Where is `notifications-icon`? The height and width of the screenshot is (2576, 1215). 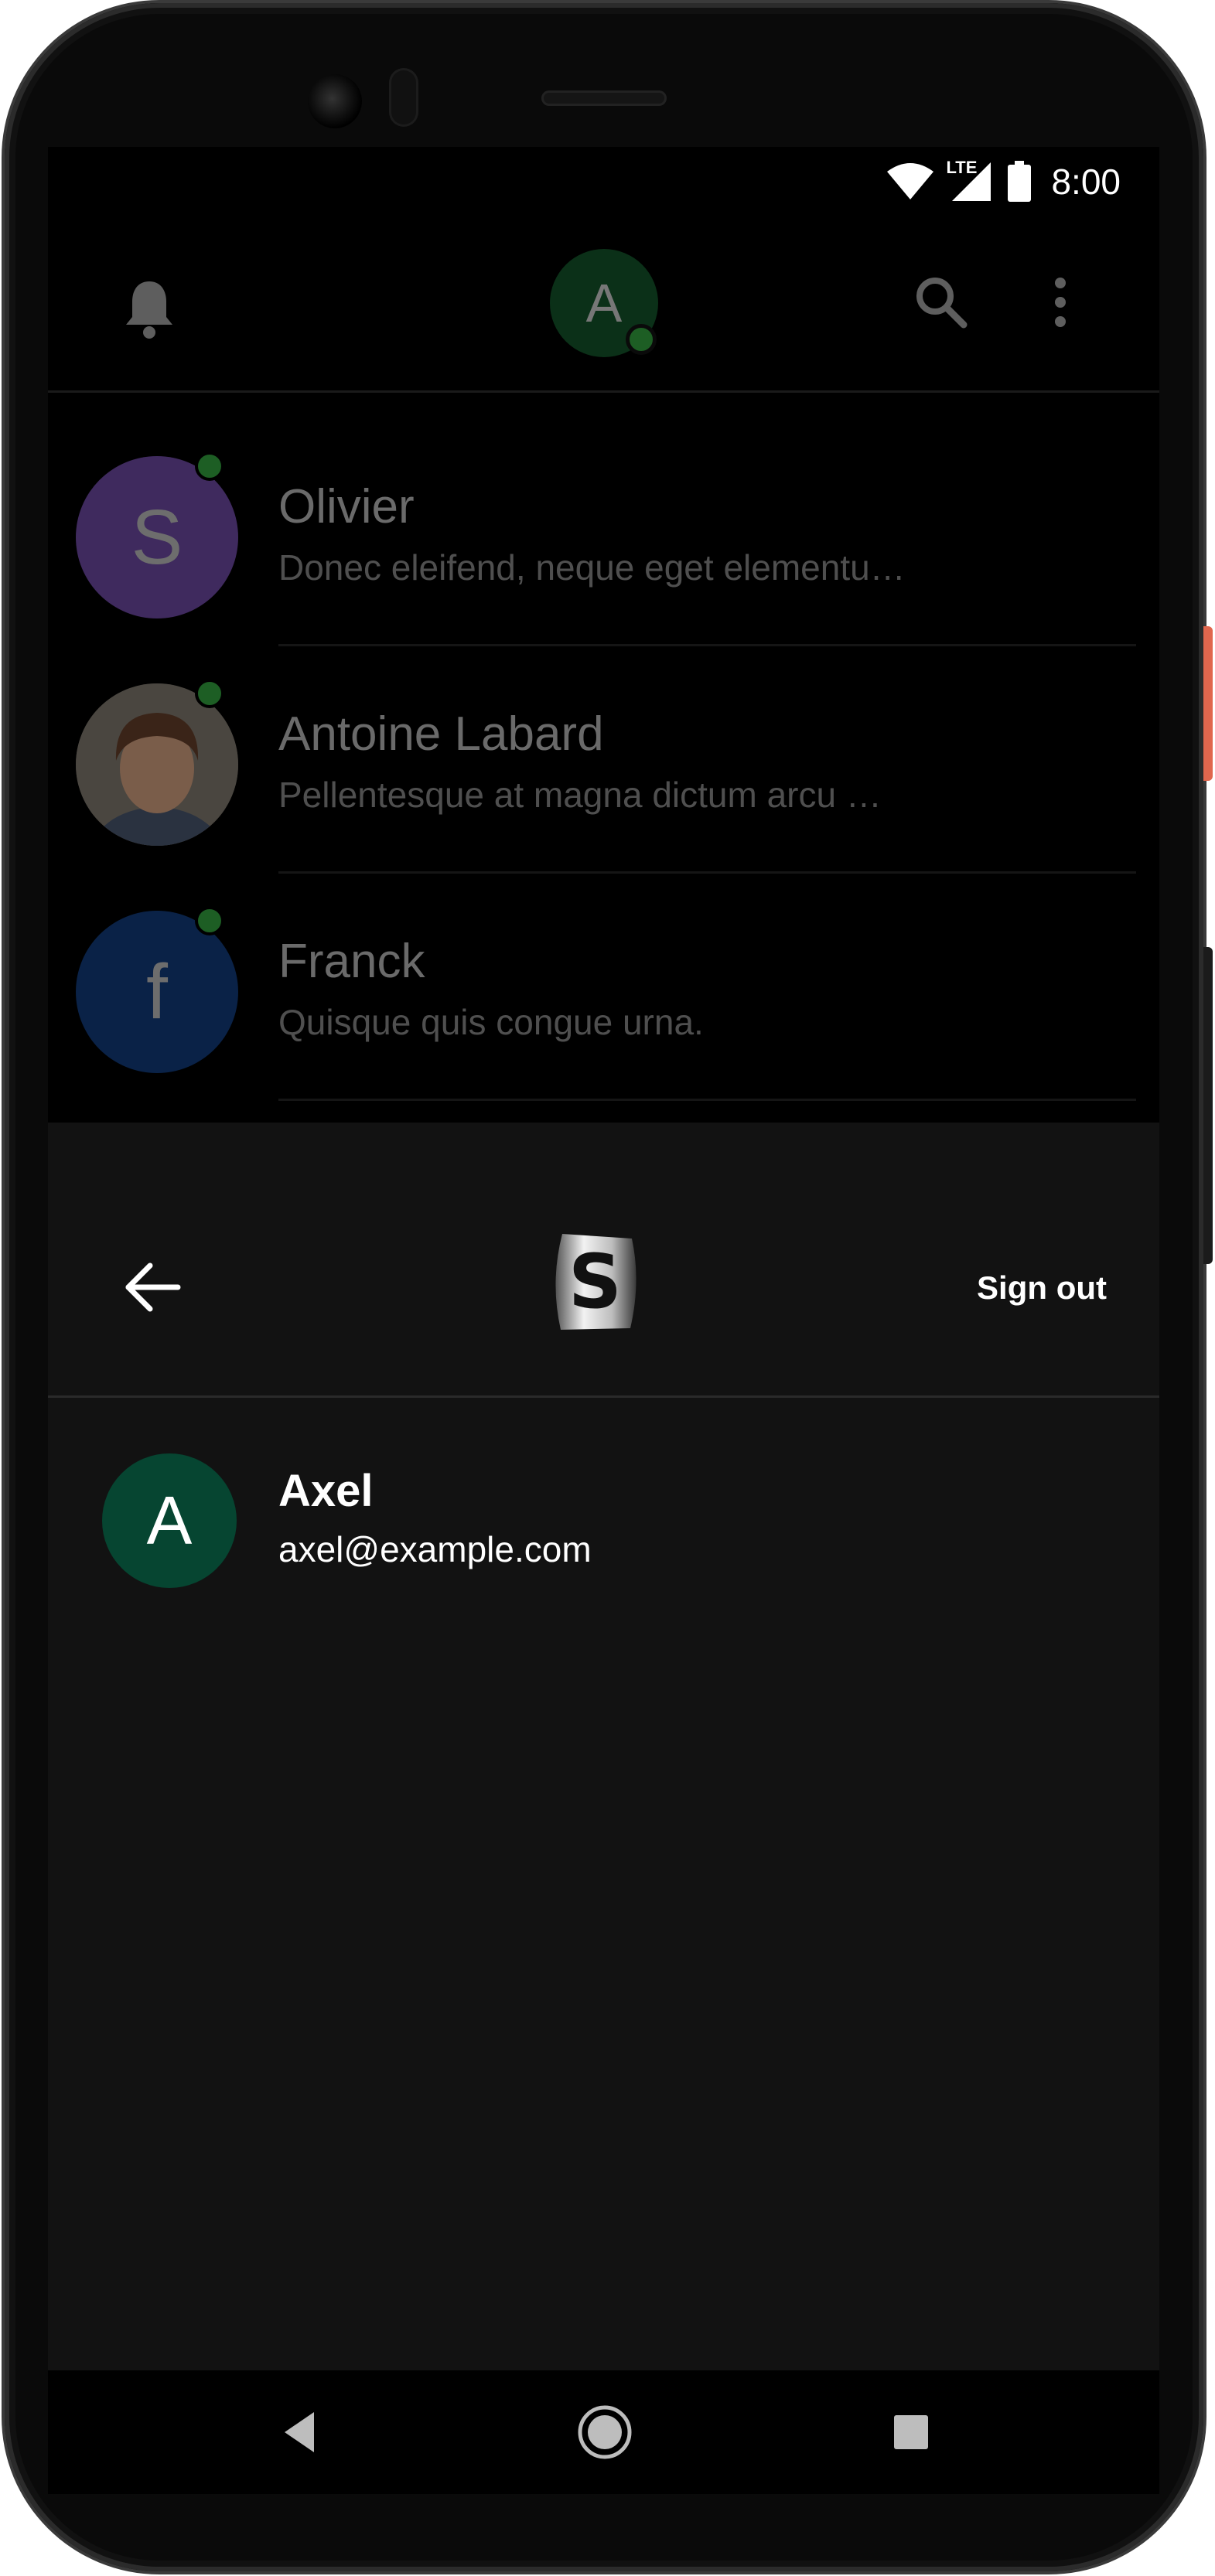 notifications-icon is located at coordinates (149, 309).